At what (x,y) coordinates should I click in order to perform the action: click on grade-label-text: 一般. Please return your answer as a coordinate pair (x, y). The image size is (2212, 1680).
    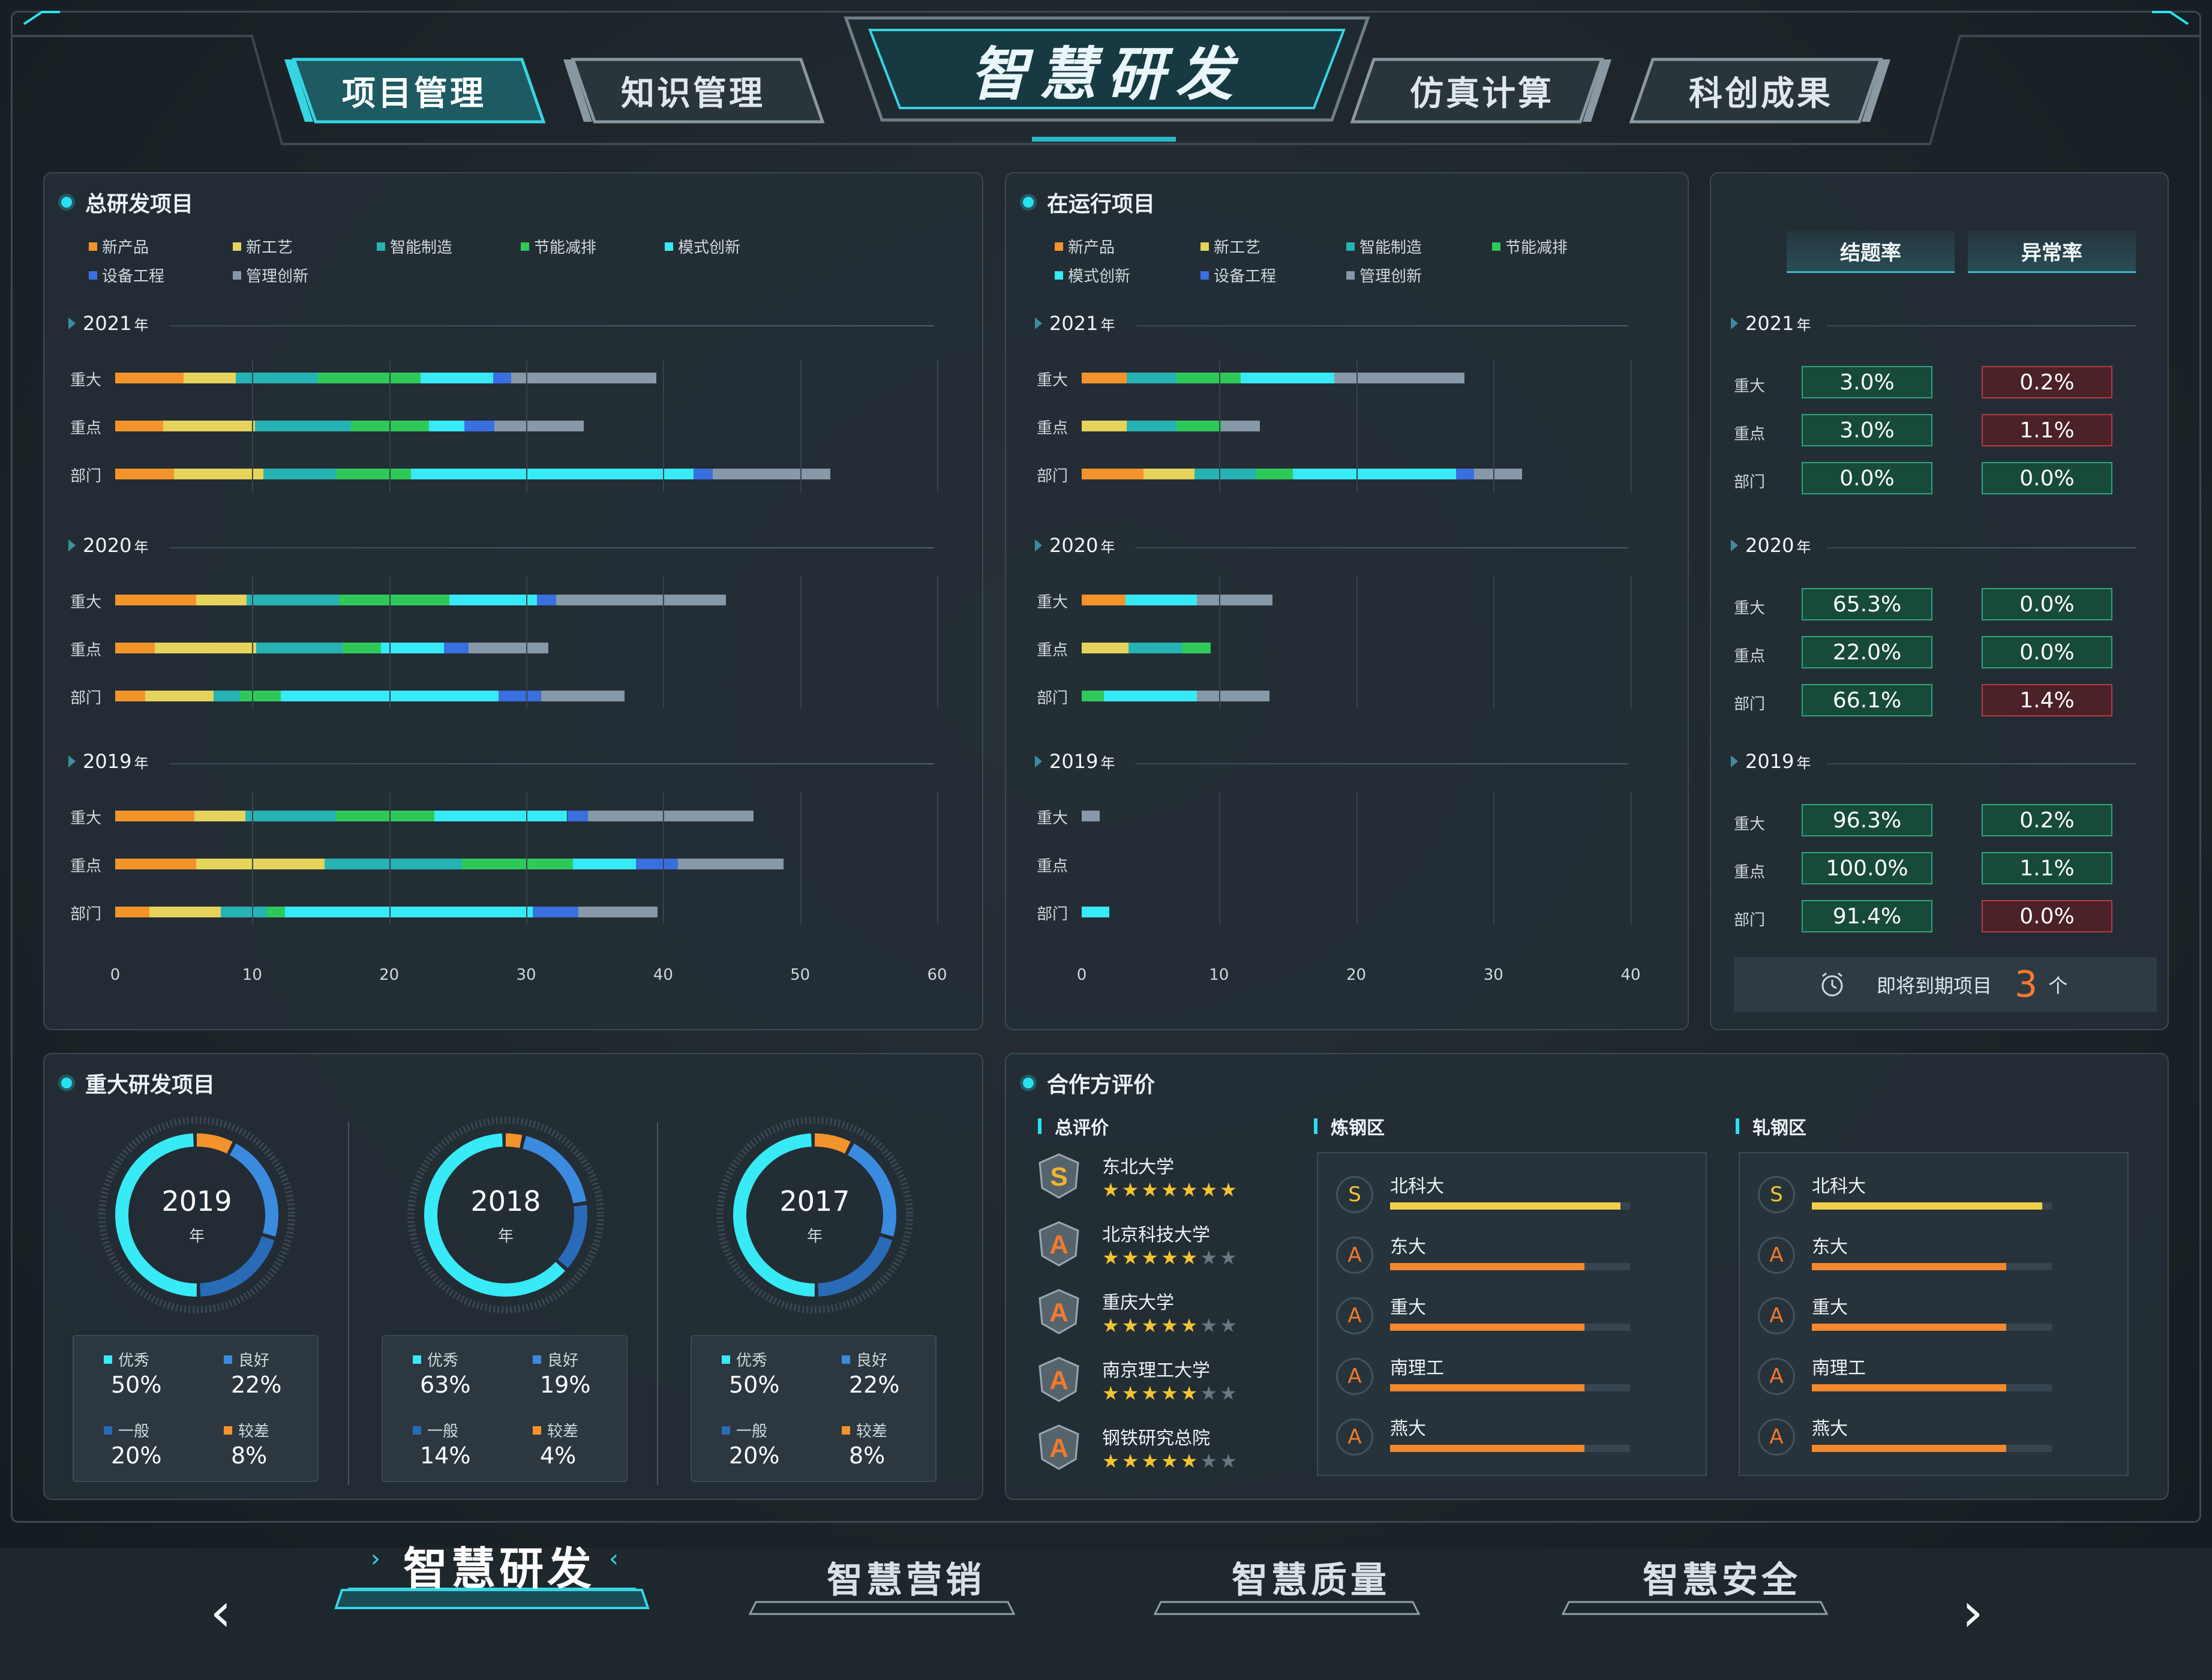
    Looking at the image, I should click on (134, 1432).